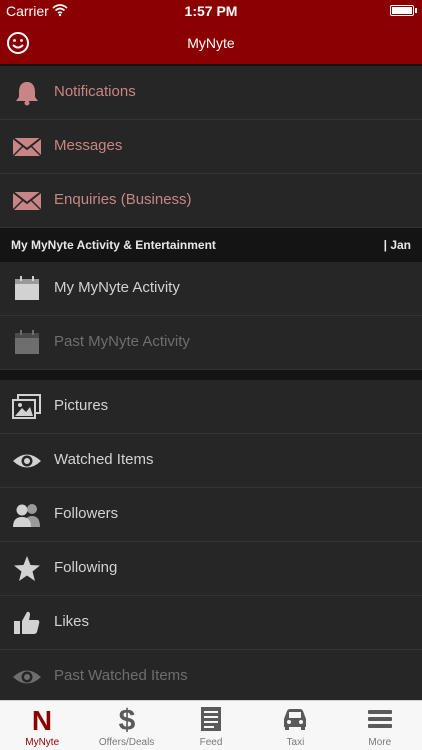  What do you see at coordinates (88, 145) in the screenshot?
I see `row-label: Messages` at bounding box center [88, 145].